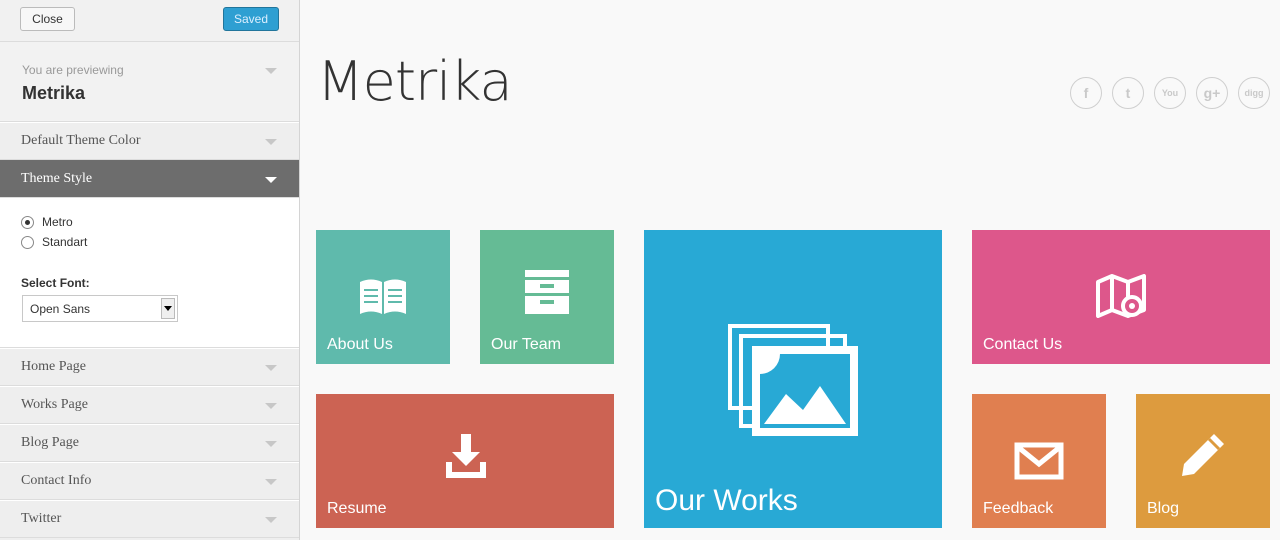  Describe the element at coordinates (149, 141) in the screenshot. I see `section-default-theme-color: Default Theme Color` at that location.